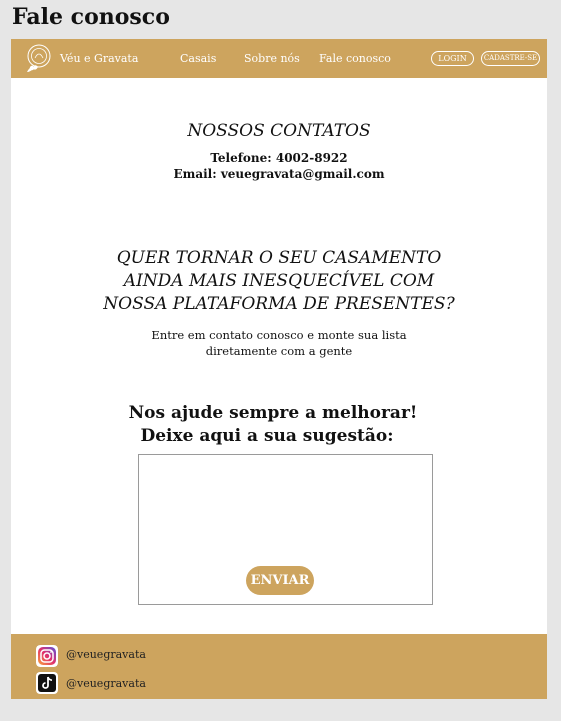  What do you see at coordinates (47, 656) in the screenshot?
I see `instagram-icon` at bounding box center [47, 656].